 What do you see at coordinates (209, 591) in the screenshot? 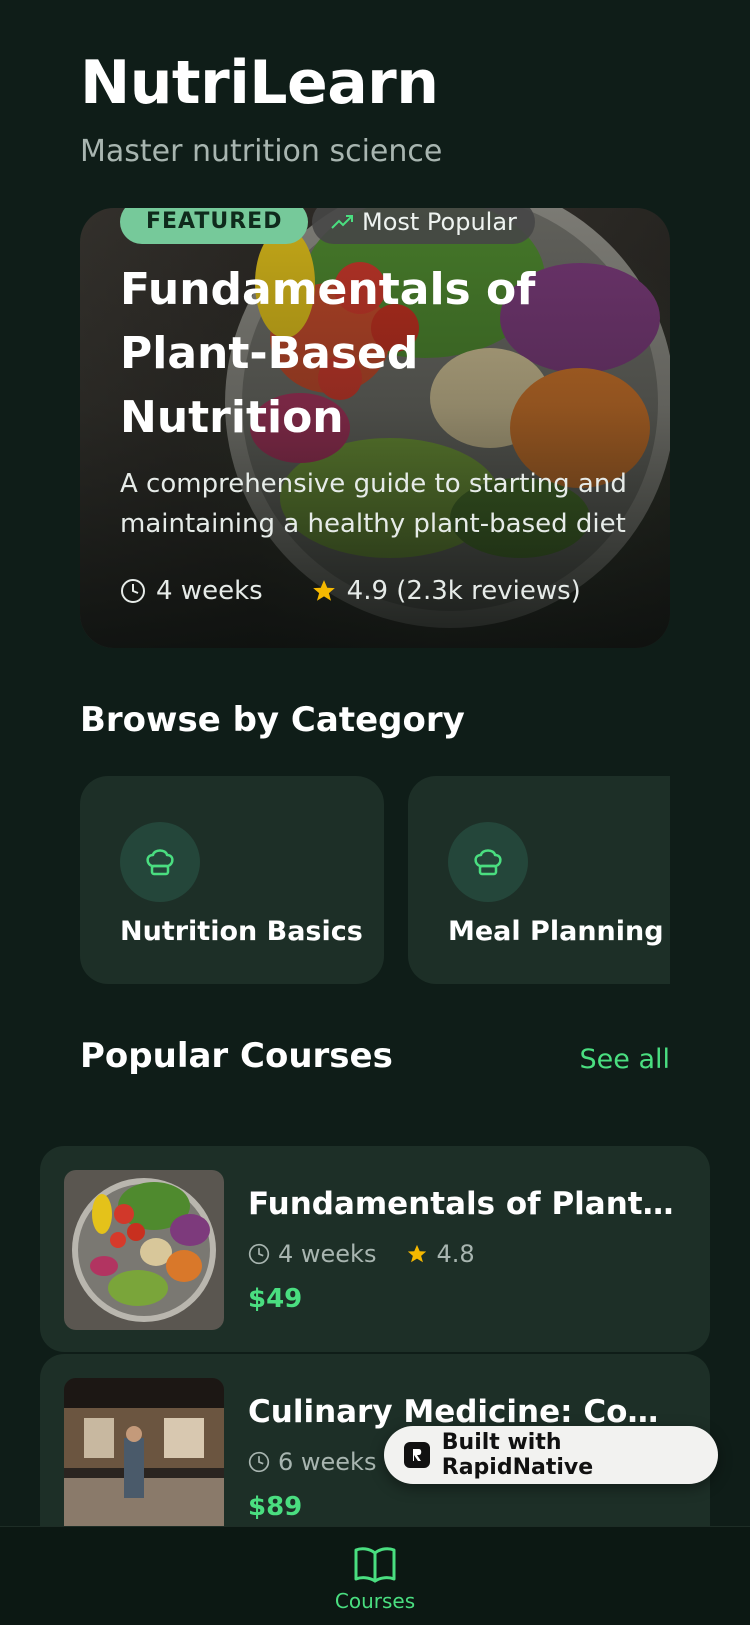
I see `featured-duration: 4 weeks` at bounding box center [209, 591].